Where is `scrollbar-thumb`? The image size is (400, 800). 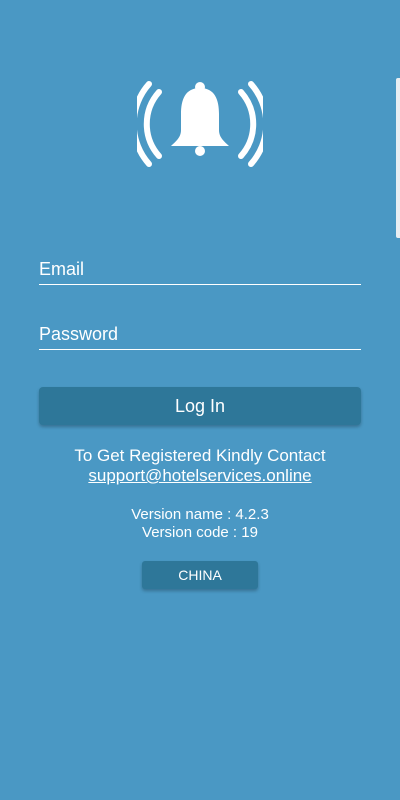 scrollbar-thumb is located at coordinates (398, 158).